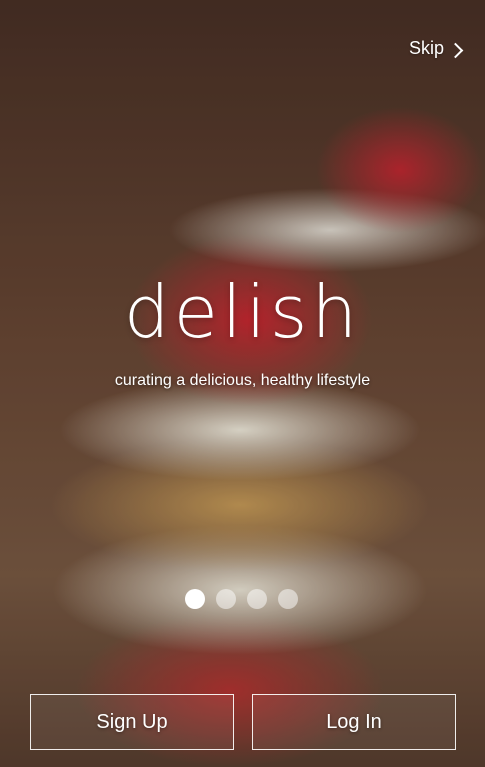  I want to click on tagline: curating a delicious, healthy lifestyle, so click(242, 380).